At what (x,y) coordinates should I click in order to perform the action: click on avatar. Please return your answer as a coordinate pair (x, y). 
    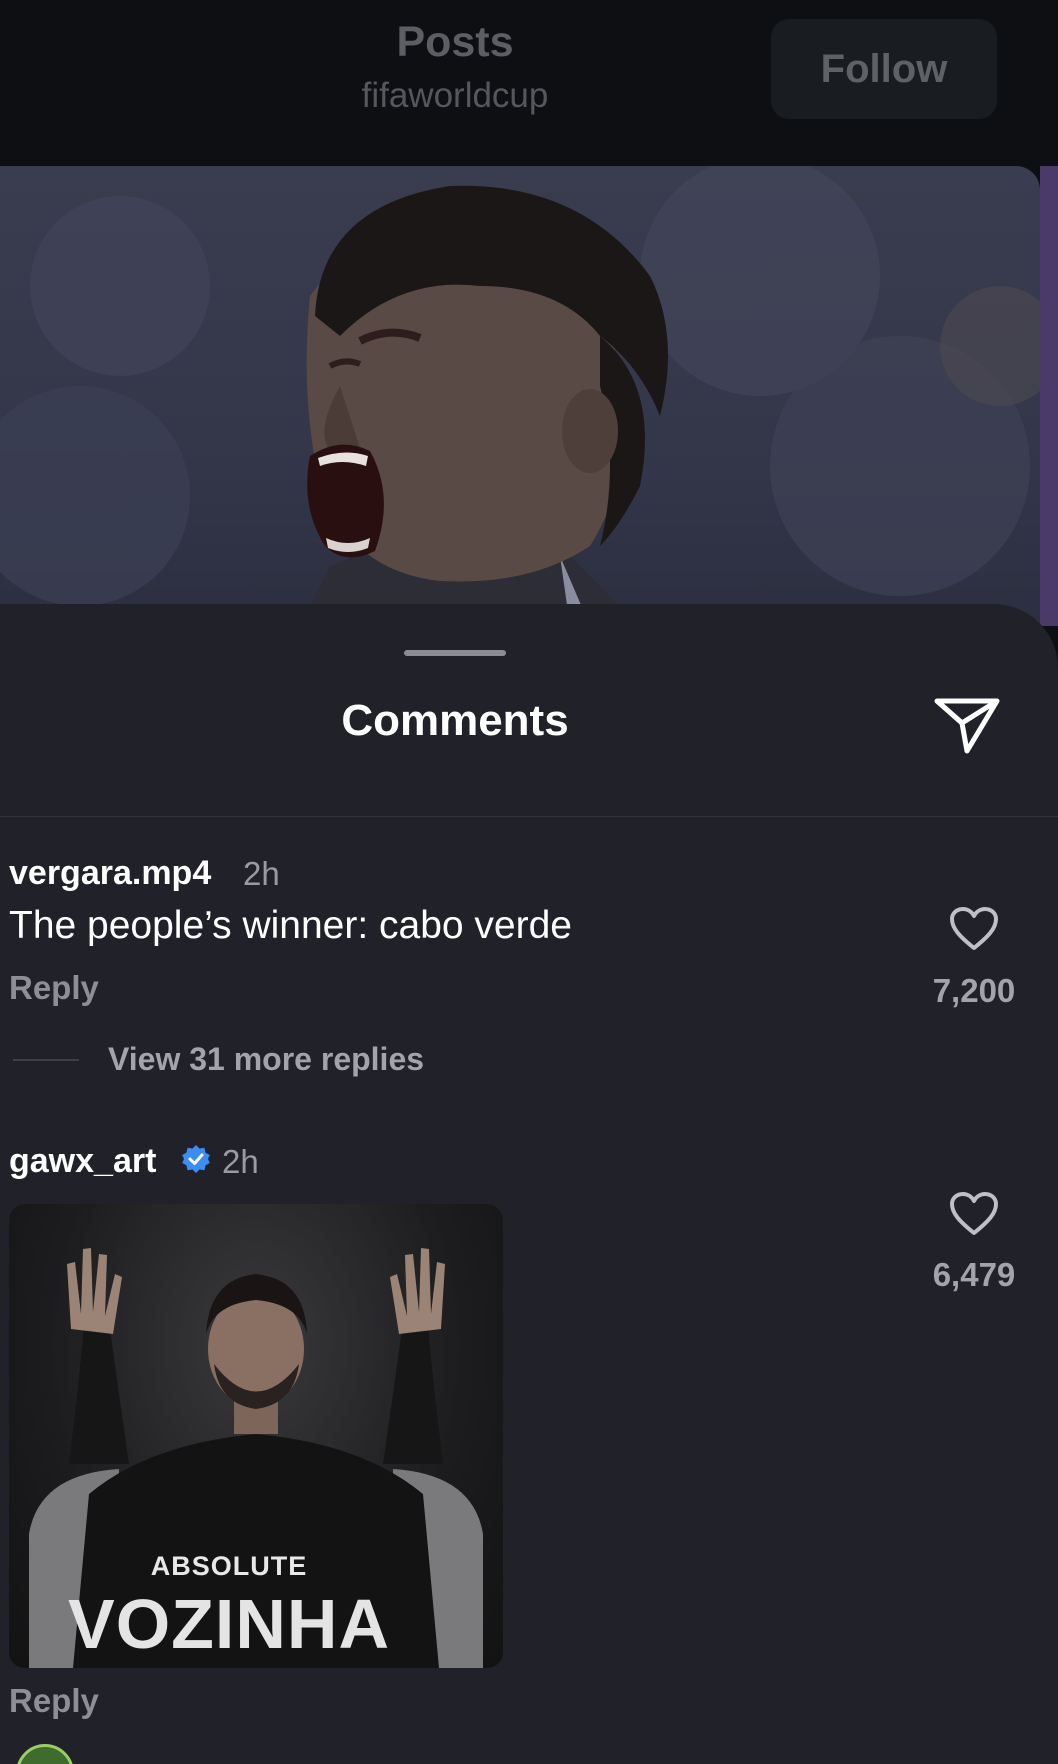
    Looking at the image, I should click on (45, 1754).